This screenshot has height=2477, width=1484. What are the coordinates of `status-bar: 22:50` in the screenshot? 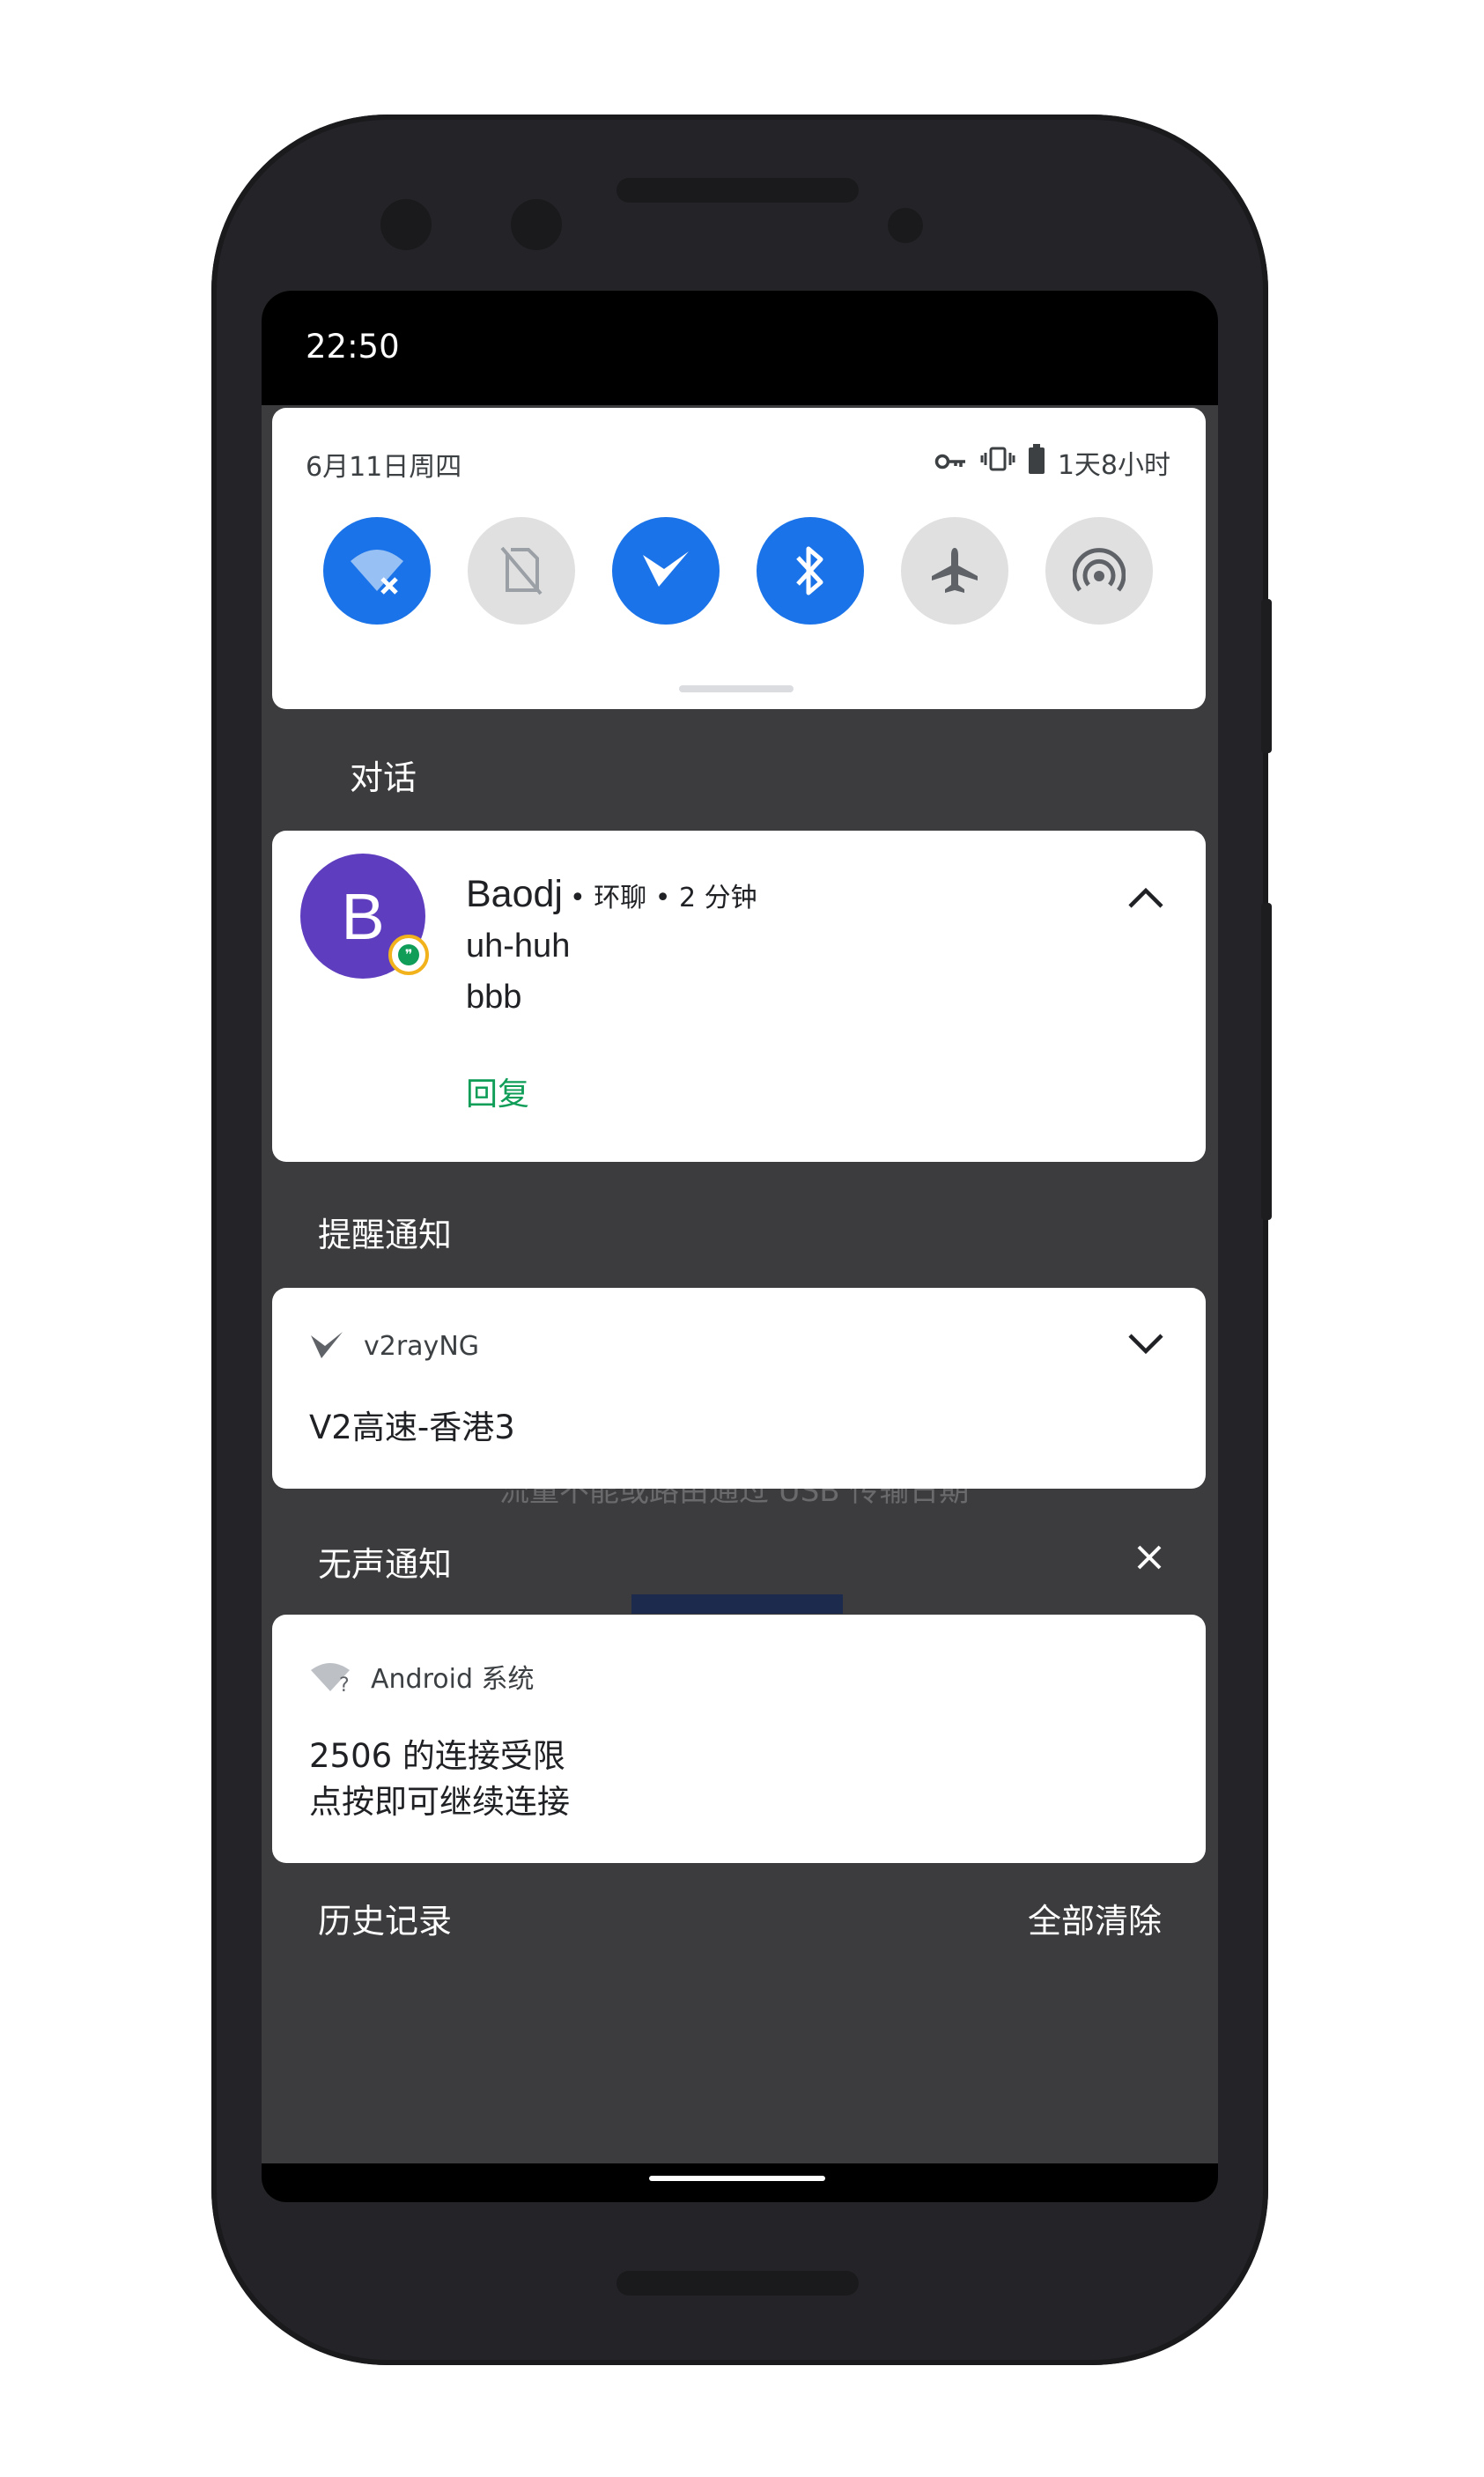 It's located at (740, 348).